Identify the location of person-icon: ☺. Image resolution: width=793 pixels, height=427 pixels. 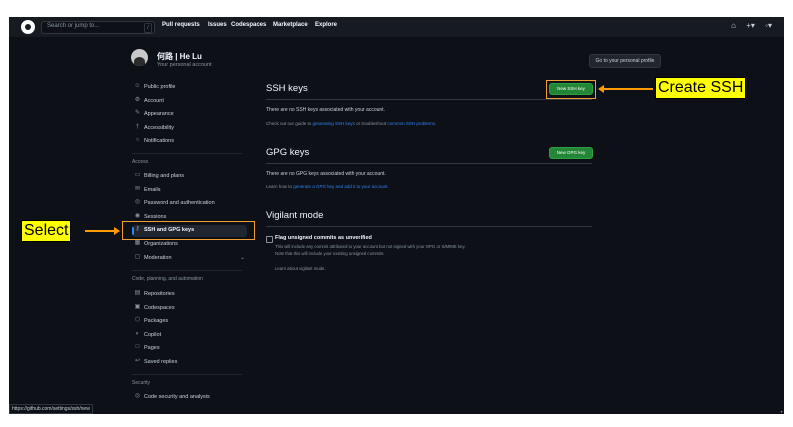
(137, 86).